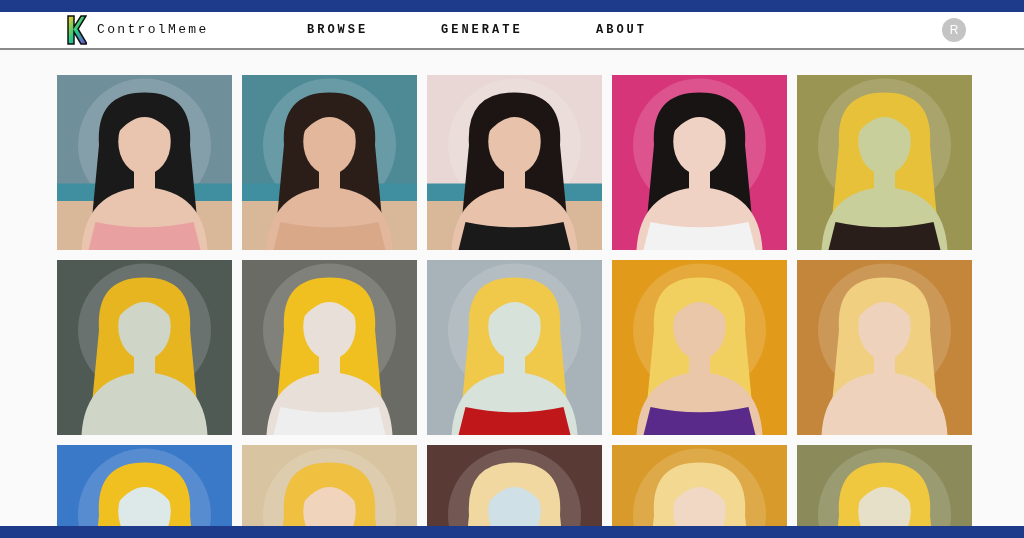 This screenshot has width=1024, height=538. I want to click on nav-link: BROWSE, so click(374, 30).